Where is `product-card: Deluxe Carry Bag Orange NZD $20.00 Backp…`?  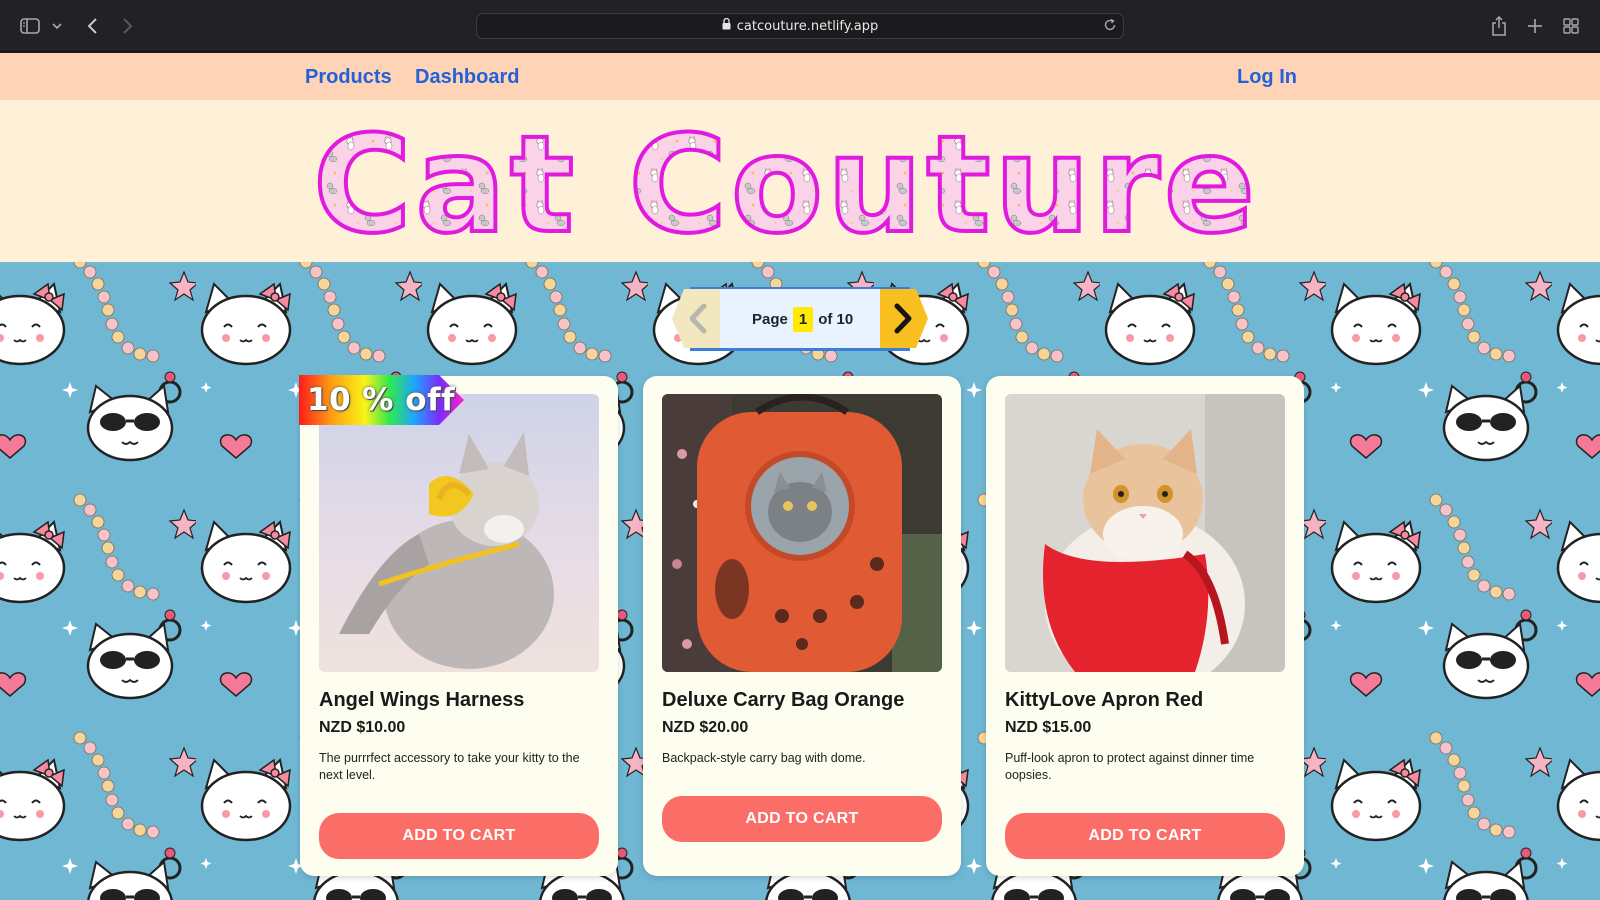
product-card: Deluxe Carry Bag Orange NZD $20.00 Backp… is located at coordinates (802, 626).